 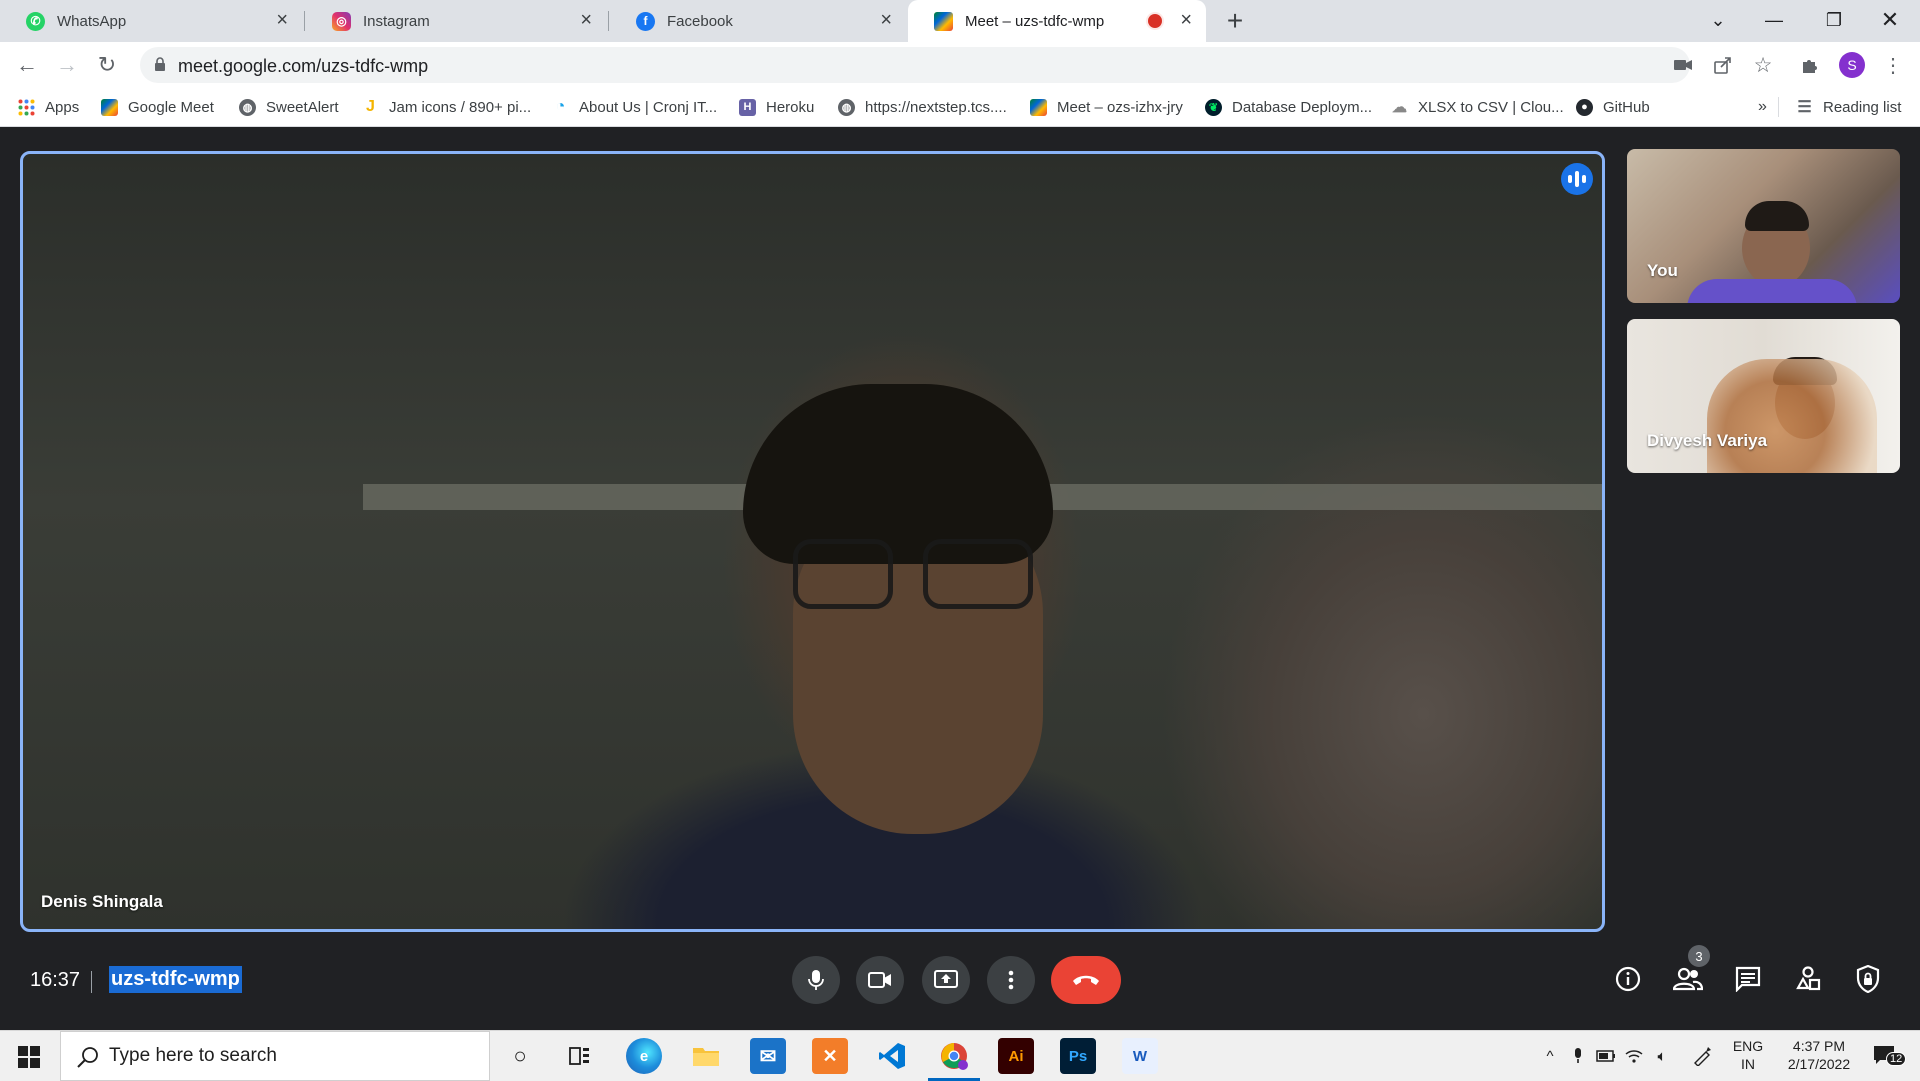 I want to click on back-button: ←, so click(x=27, y=65).